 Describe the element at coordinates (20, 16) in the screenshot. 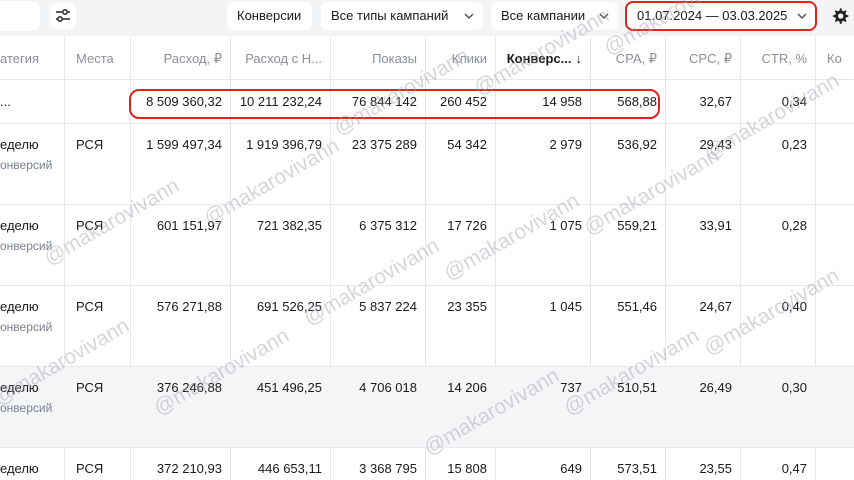

I see `search-input` at that location.